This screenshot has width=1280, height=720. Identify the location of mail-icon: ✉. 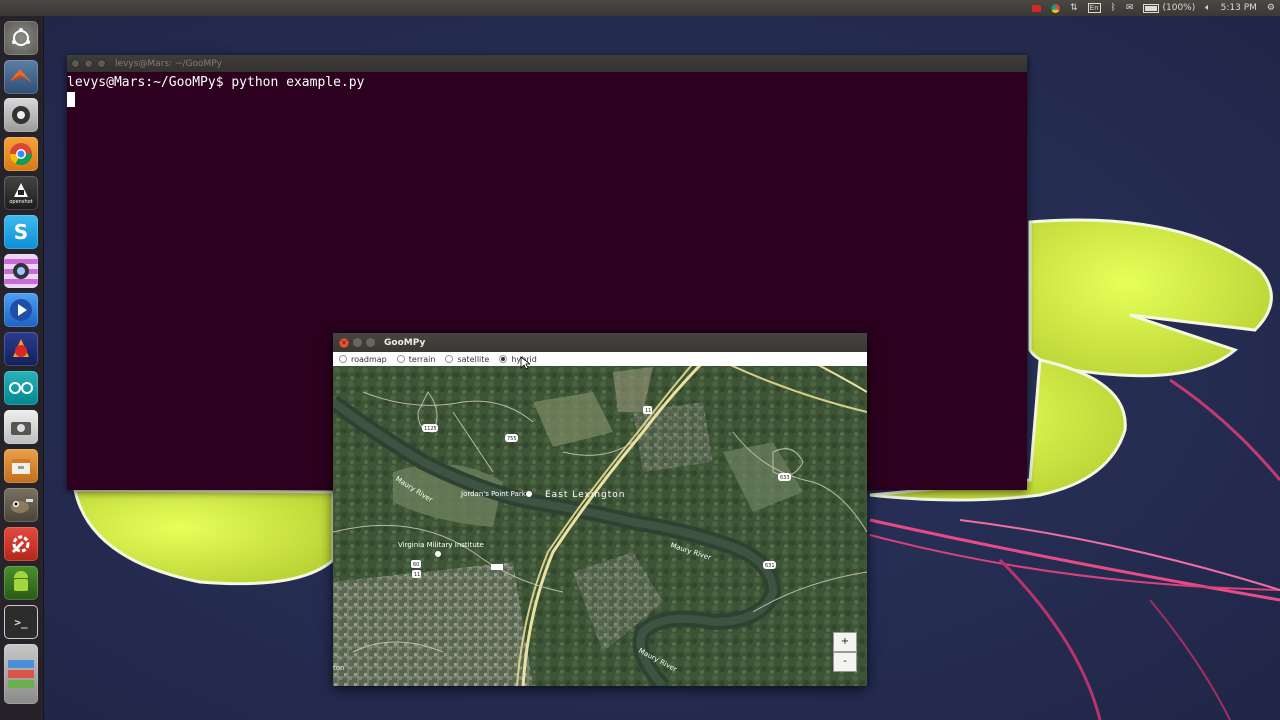
(1130, 8).